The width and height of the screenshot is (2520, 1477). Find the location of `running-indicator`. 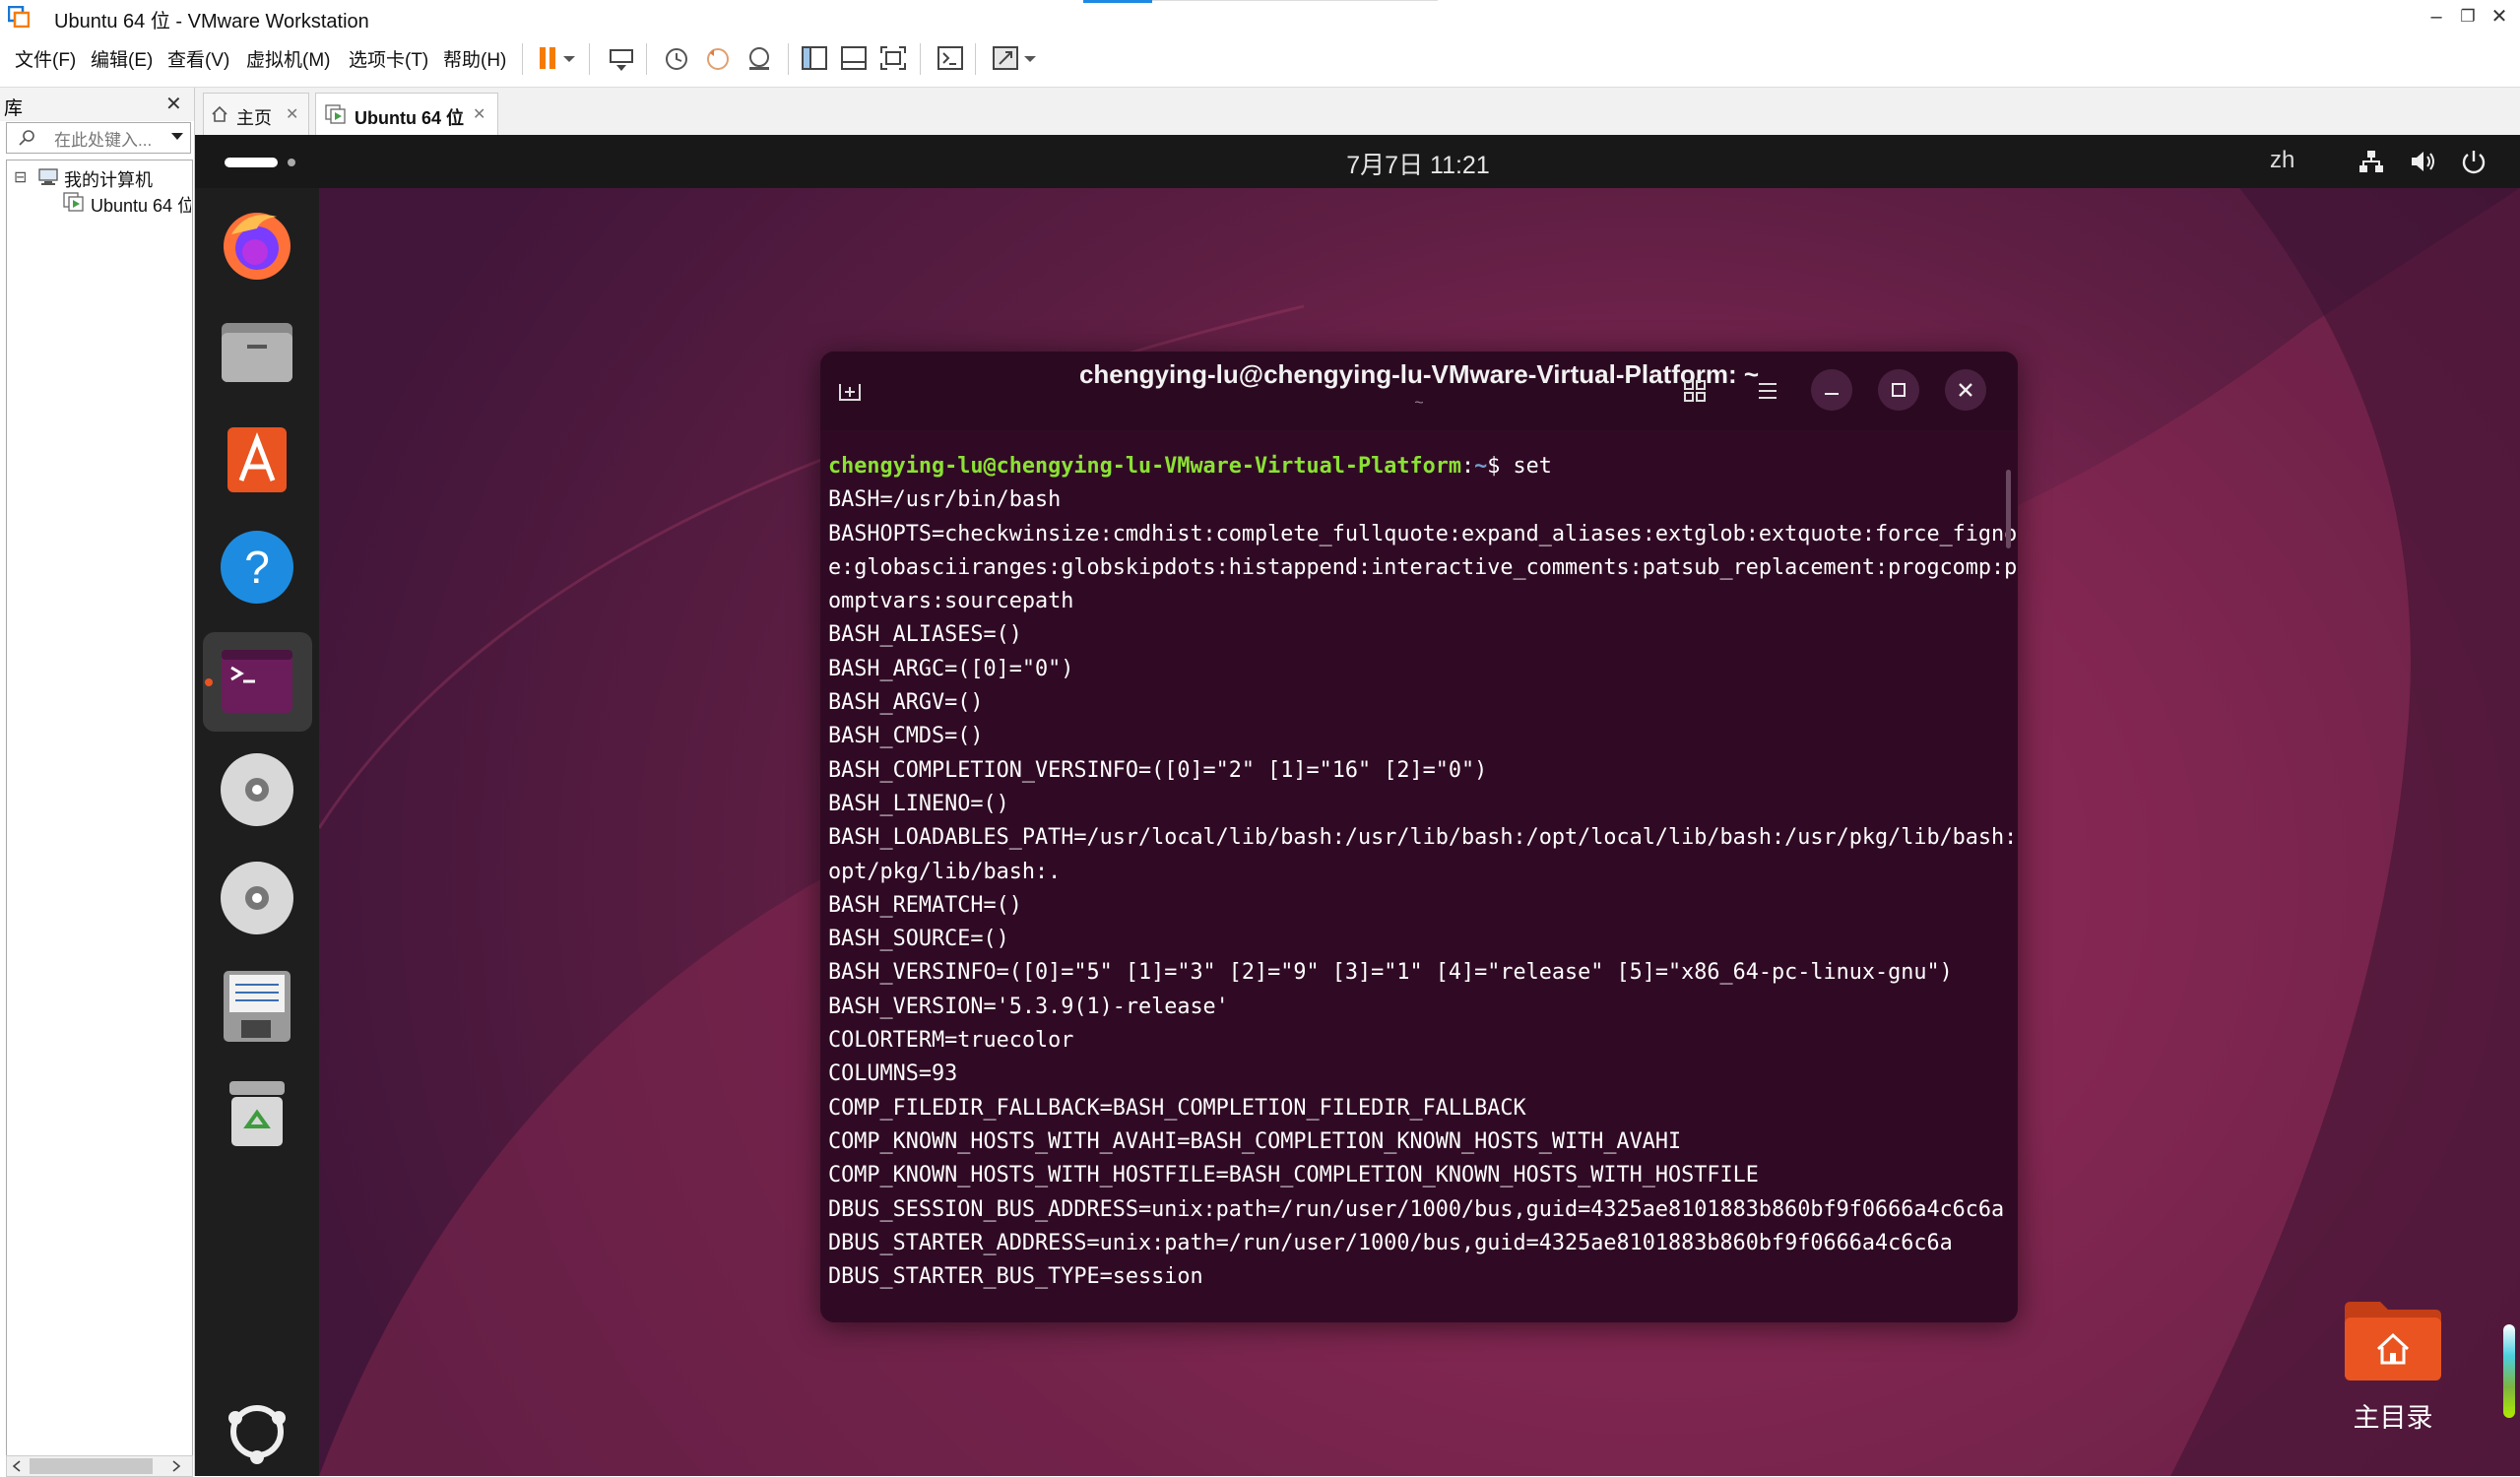

running-indicator is located at coordinates (209, 682).